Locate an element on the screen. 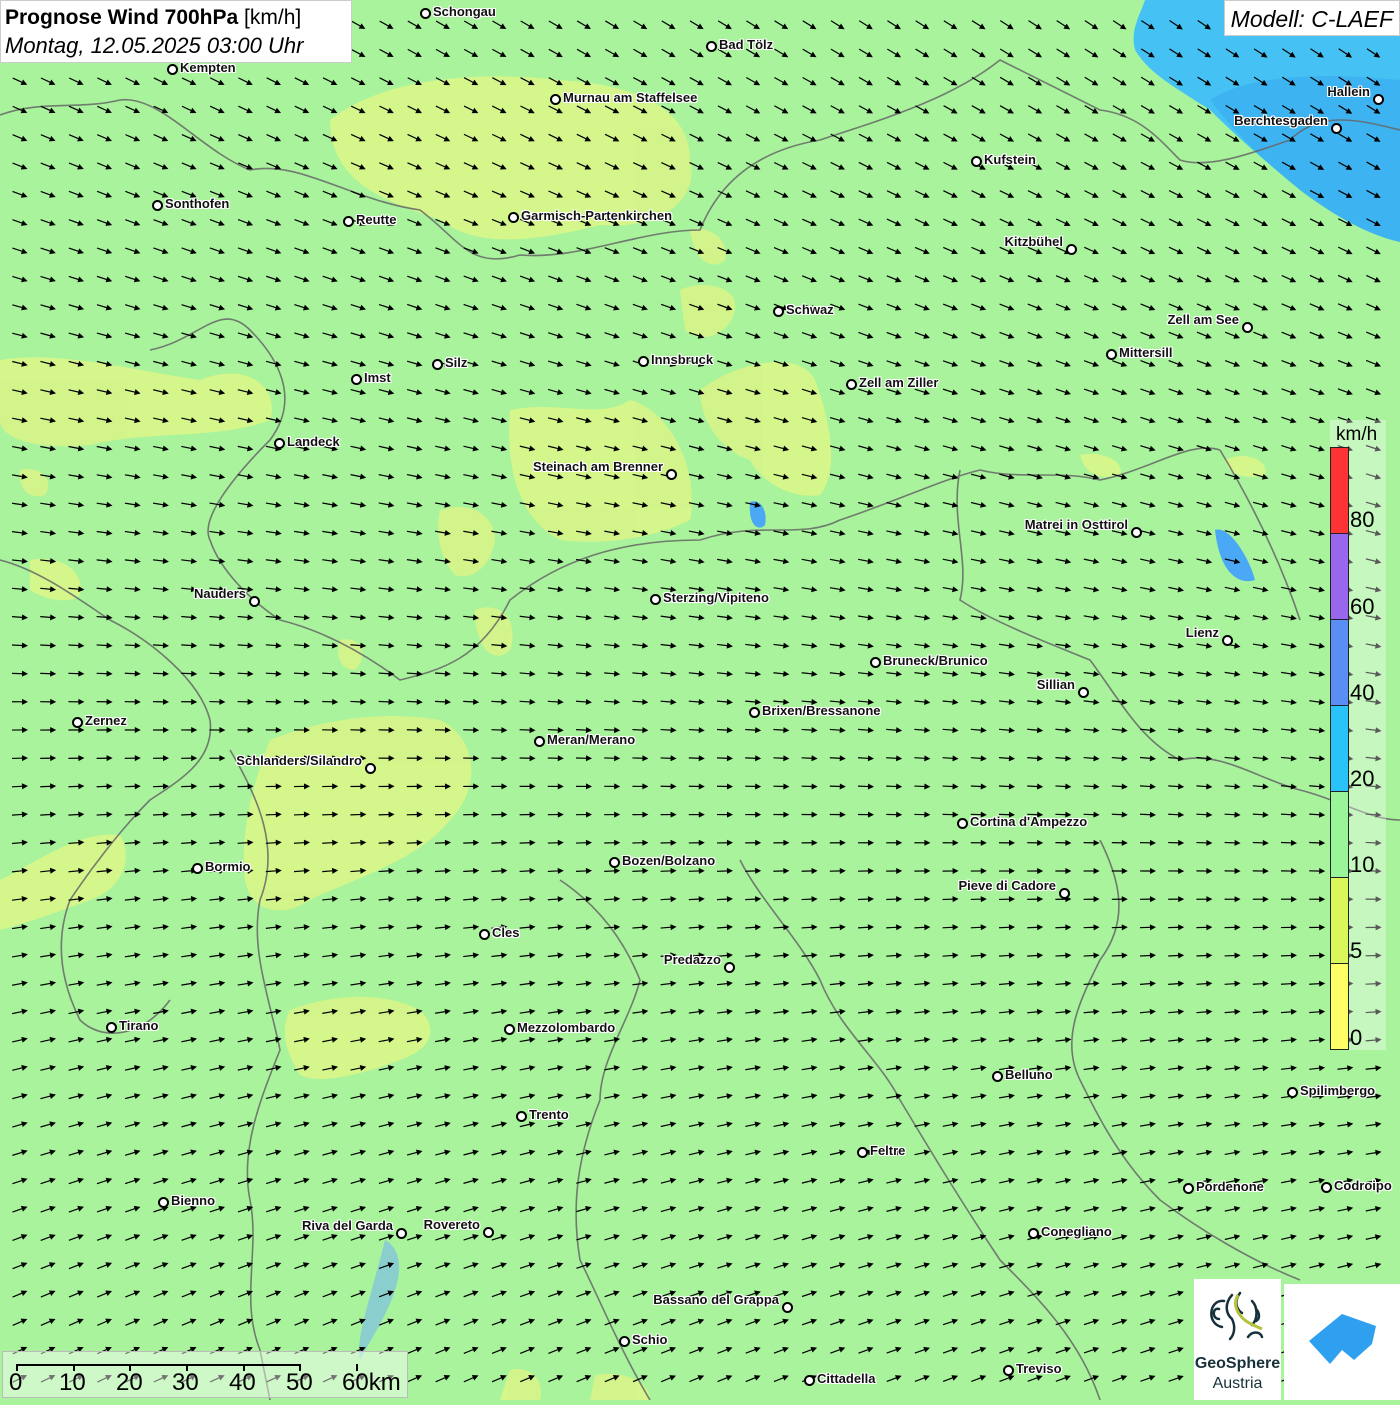 This screenshot has width=1400, height=1405. city-label: Schongau is located at coordinates (464, 11).